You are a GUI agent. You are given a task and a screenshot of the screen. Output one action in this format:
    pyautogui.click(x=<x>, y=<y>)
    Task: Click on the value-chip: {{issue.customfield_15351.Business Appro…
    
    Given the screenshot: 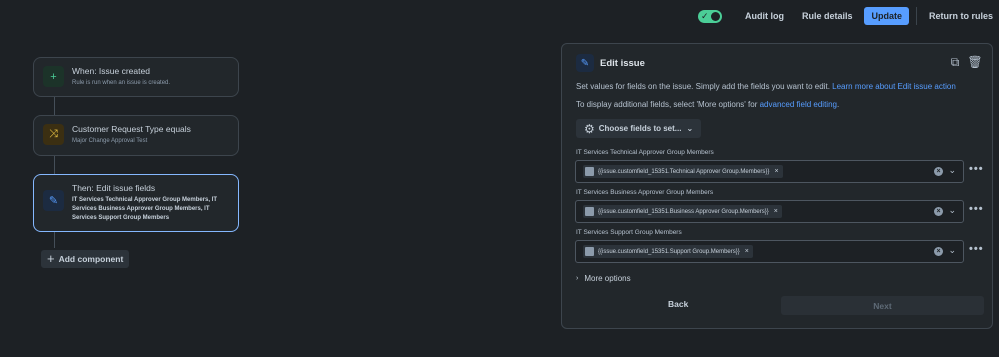 What is the action you would take?
    pyautogui.click(x=682, y=211)
    